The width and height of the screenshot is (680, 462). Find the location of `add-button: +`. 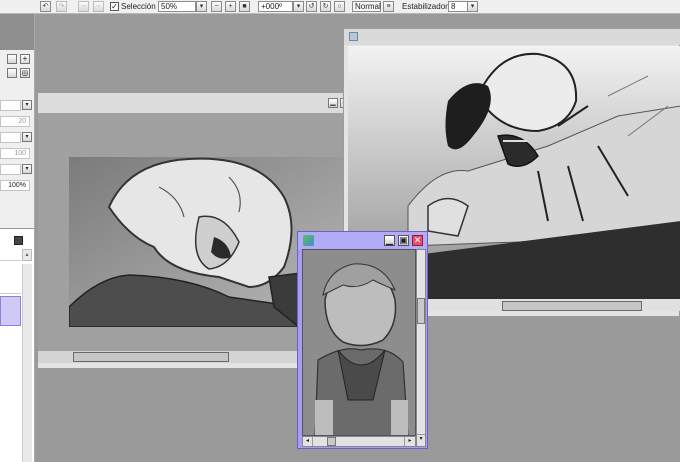

add-button: + is located at coordinates (25, 59).